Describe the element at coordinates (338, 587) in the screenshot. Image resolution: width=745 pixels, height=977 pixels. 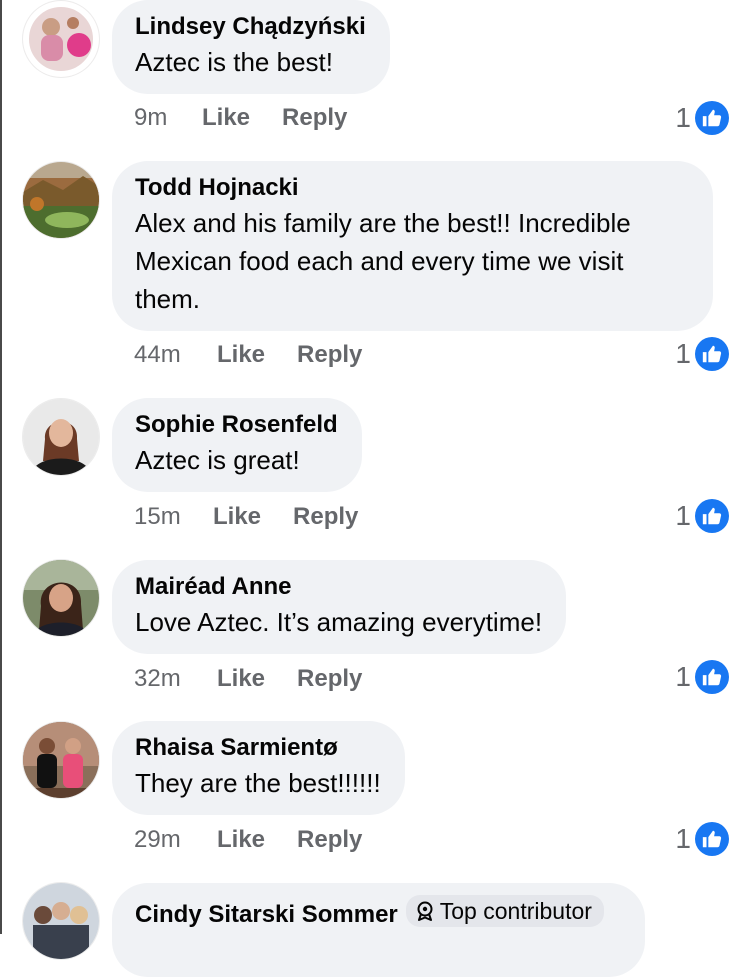
I see `comment-author: Mairéad Anne` at that location.